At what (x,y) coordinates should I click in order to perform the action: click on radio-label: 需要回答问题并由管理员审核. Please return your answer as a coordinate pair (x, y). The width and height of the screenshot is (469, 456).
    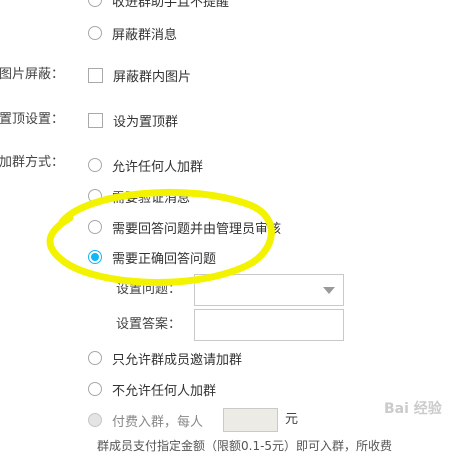
    Looking at the image, I should click on (197, 229).